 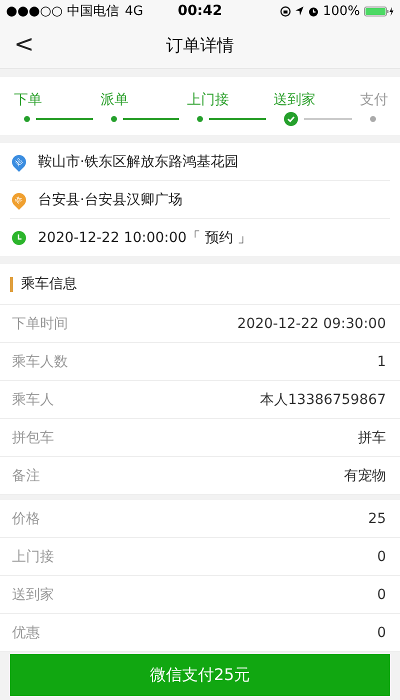 I want to click on step-label: 派单, so click(x=114, y=100).